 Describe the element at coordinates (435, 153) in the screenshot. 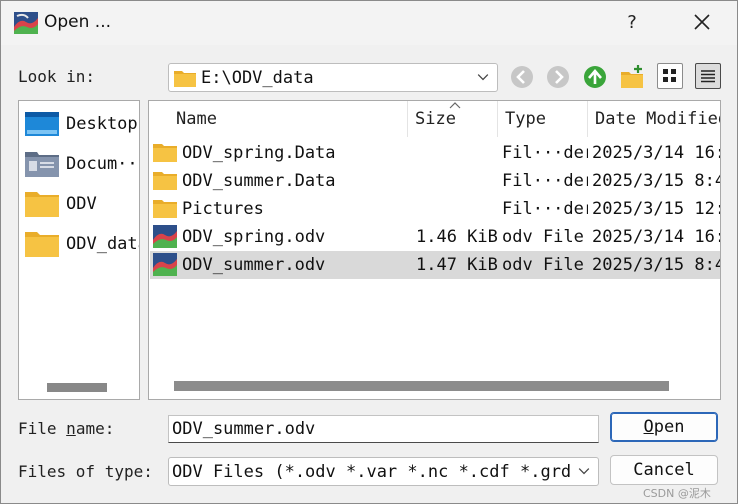

I see `file-row: ODV_spring.Data Fil···der 2025/3/14 16:` at that location.